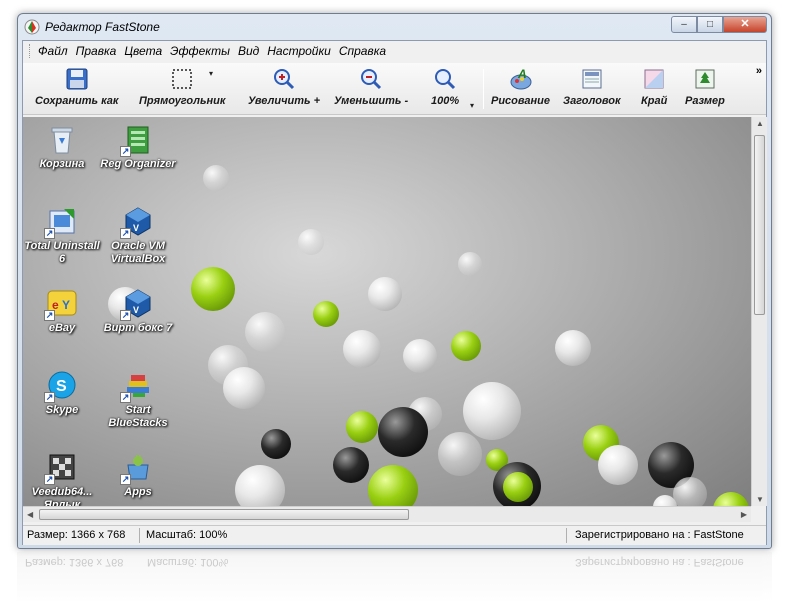  Describe the element at coordinates (659, 535) in the screenshot. I see `registration-status: Зарегистрировано на : FastStone` at that location.